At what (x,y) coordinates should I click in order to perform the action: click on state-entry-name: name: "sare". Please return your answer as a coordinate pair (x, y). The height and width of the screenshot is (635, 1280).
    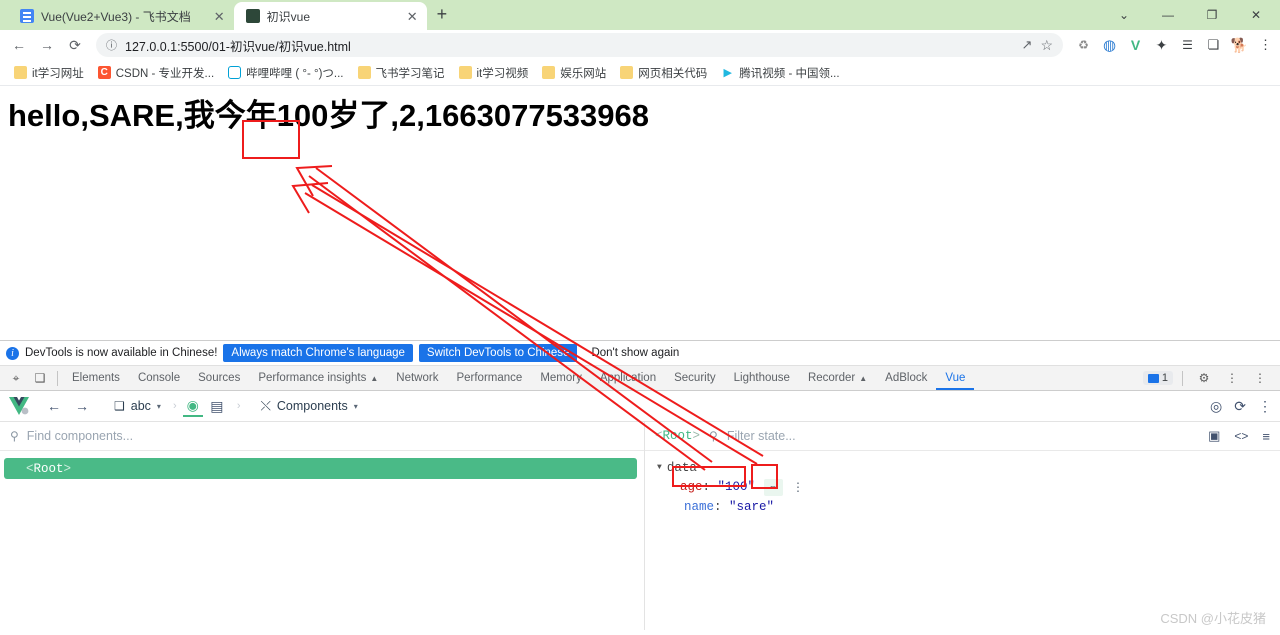
    Looking at the image, I should click on (968, 507).